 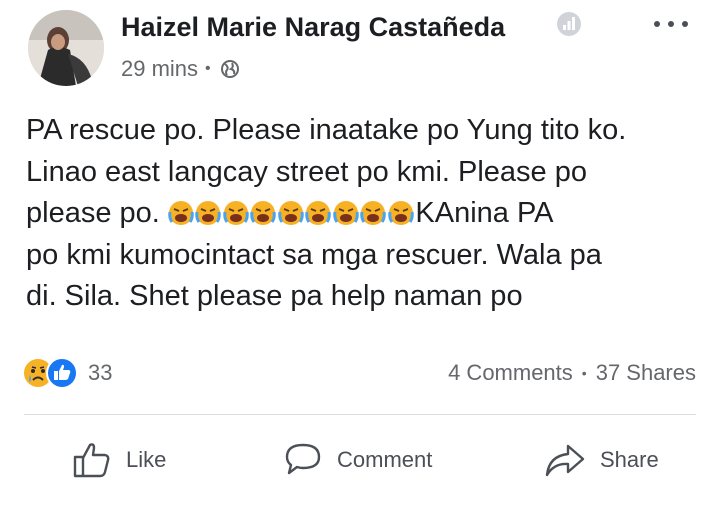 I want to click on like-label: Like, so click(x=146, y=459).